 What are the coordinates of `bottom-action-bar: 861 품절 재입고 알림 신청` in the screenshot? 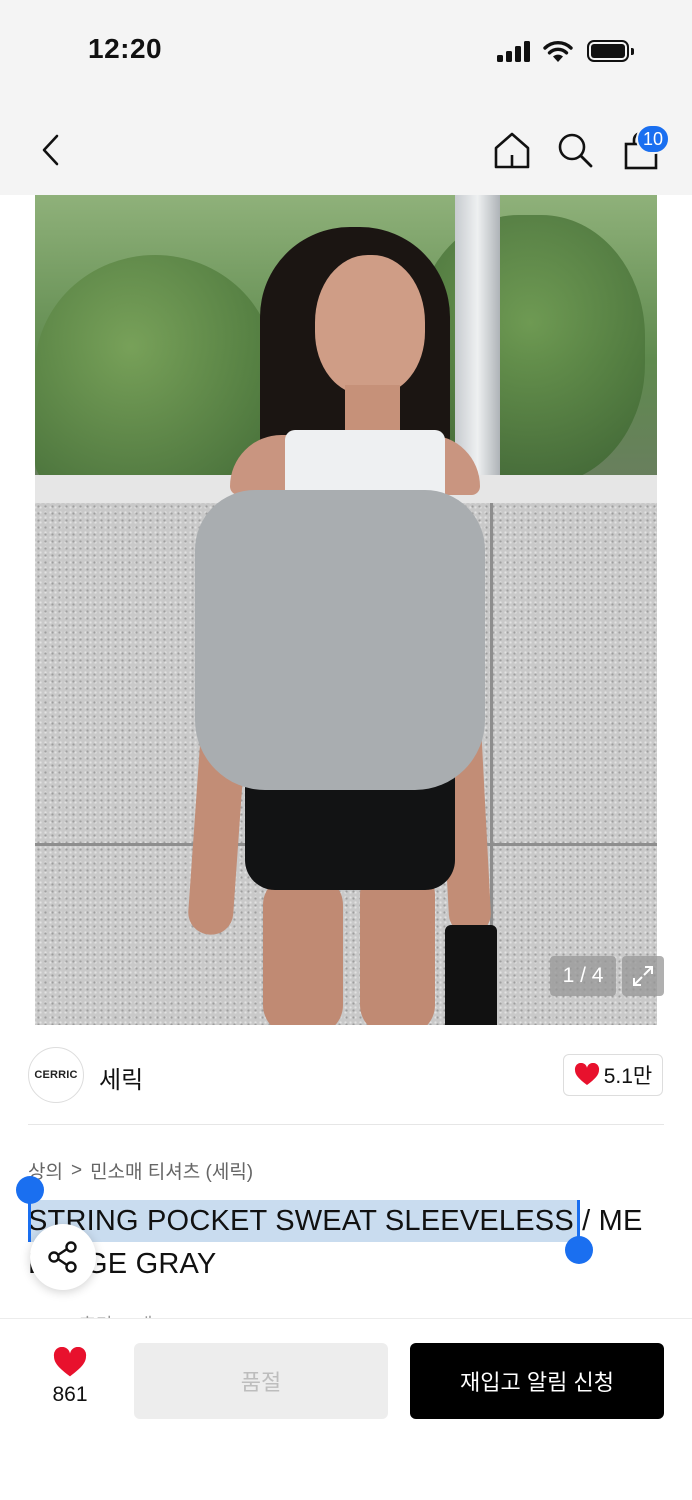 It's located at (346, 1409).